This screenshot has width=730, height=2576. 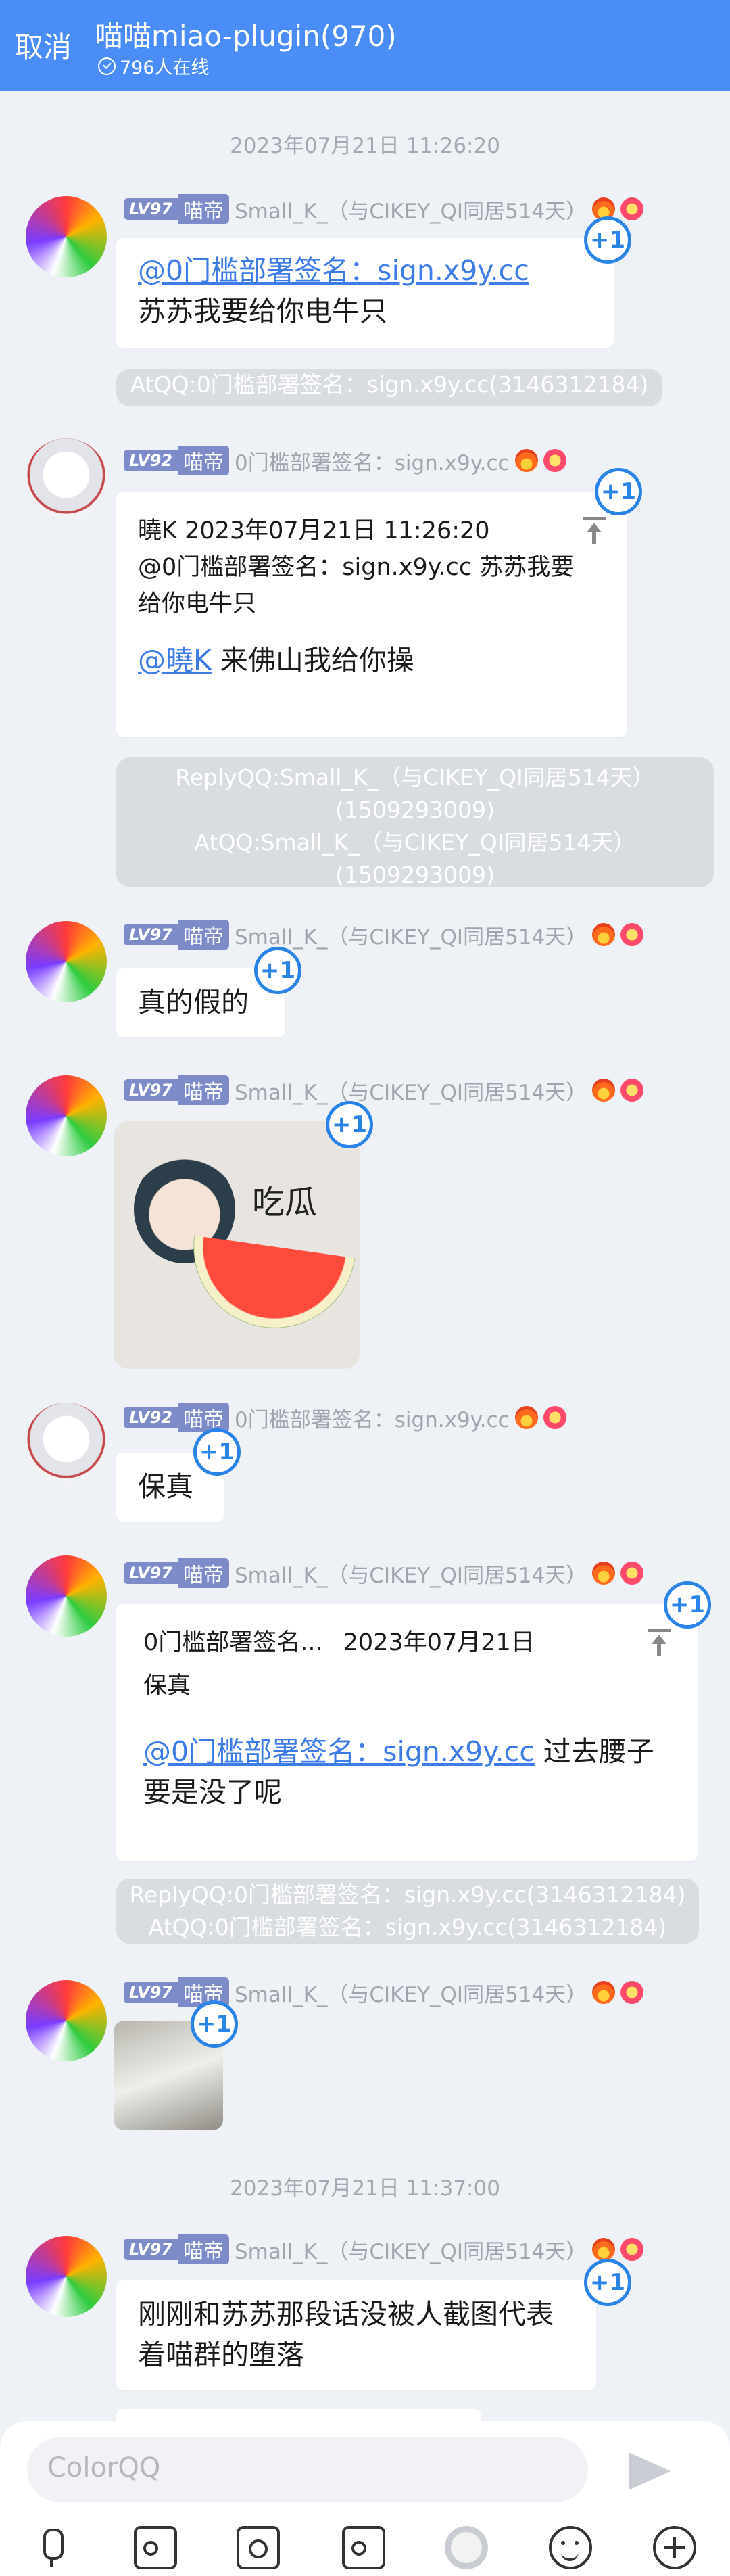 What do you see at coordinates (407, 1927) in the screenshot?
I see `system-line: AtQQ:0门槛部署签名：sign.x9y.cc(3146312184)` at bounding box center [407, 1927].